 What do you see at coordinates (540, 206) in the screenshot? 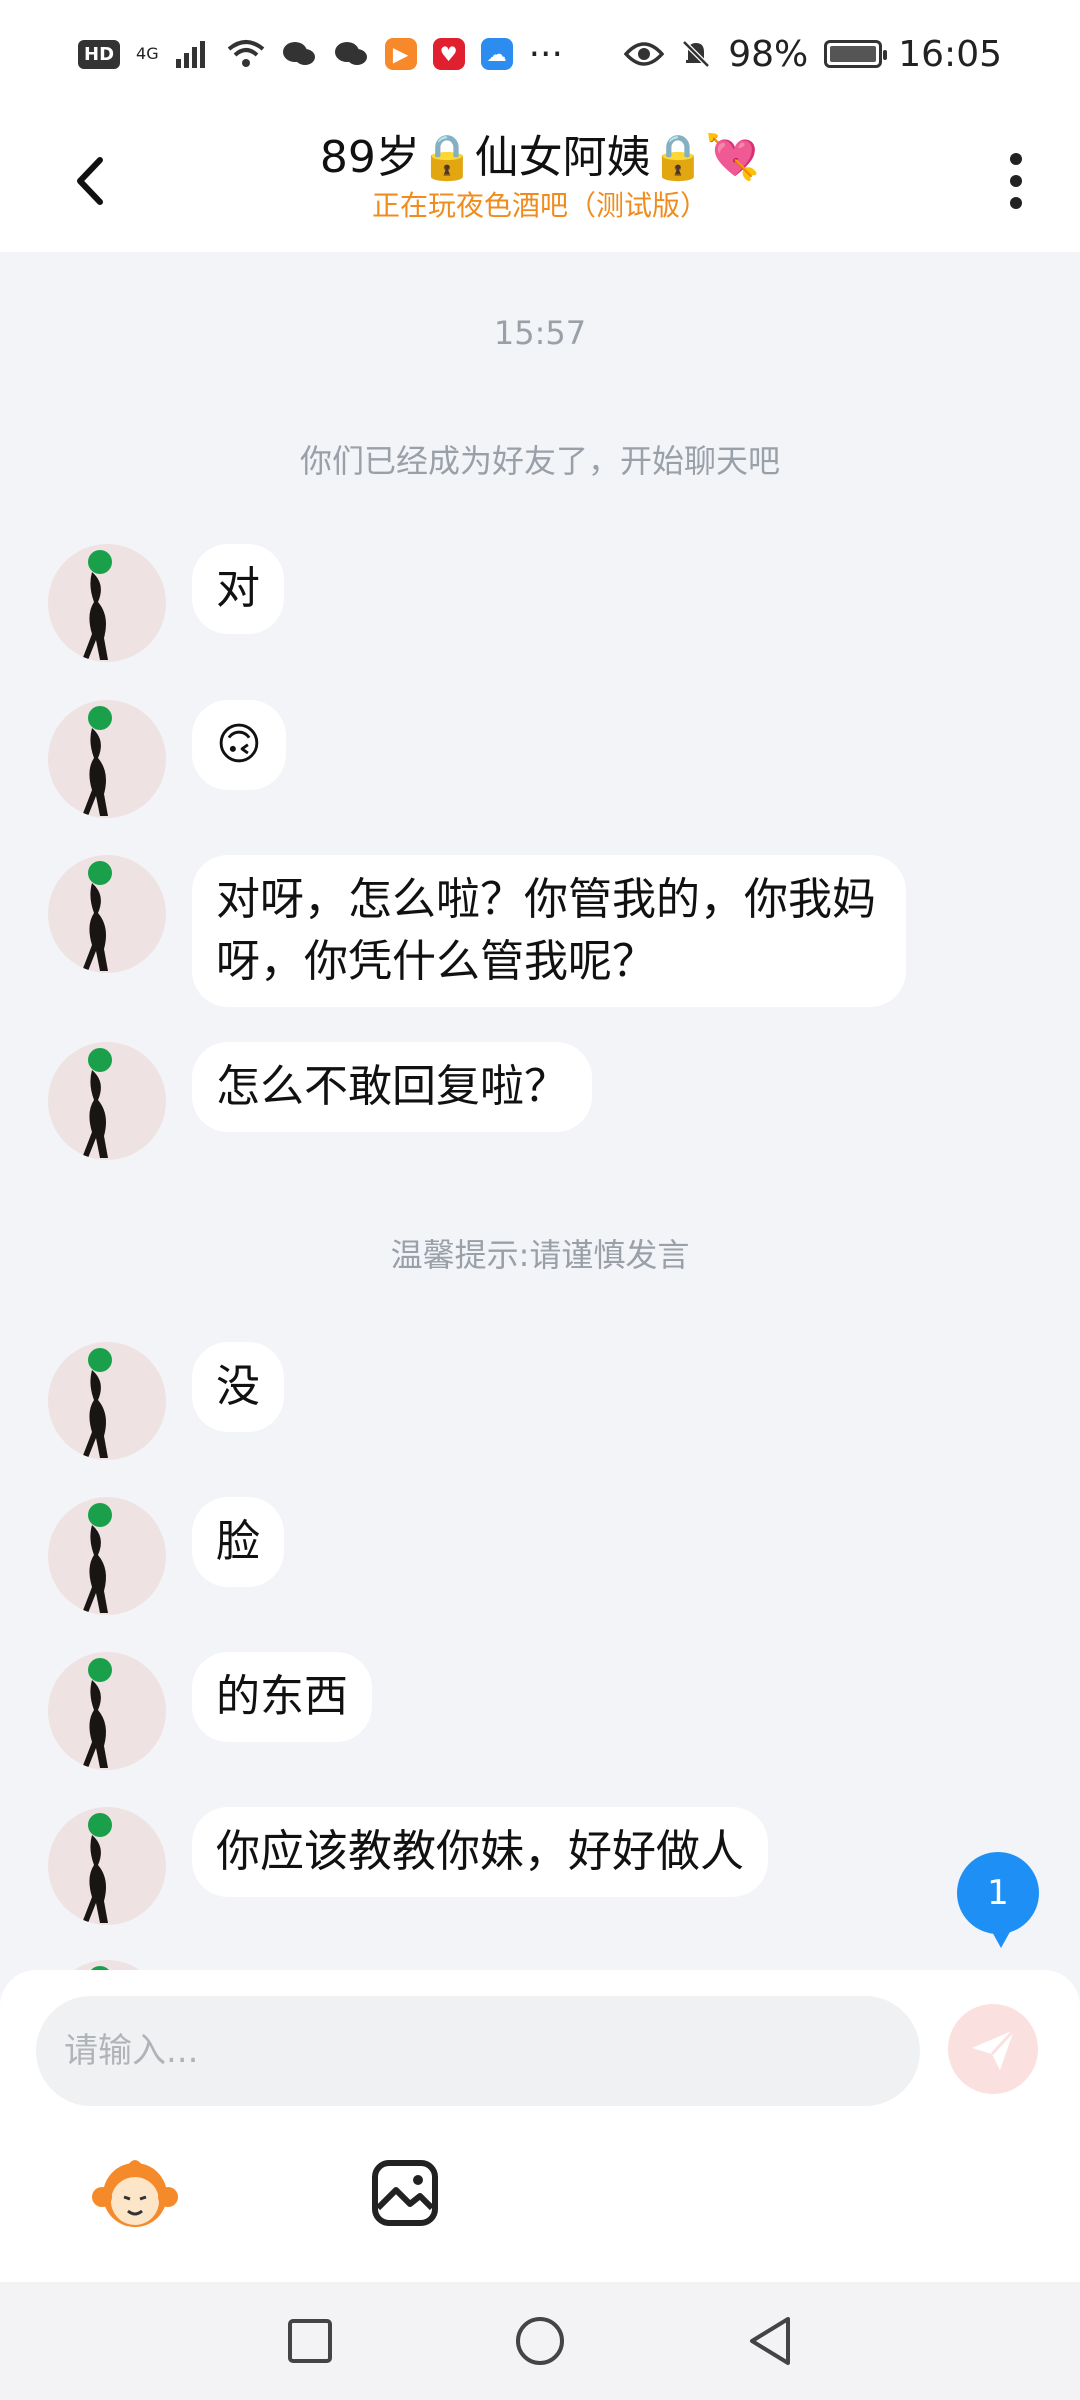
I see `chat-subtitle: 正在玩夜色酒吧（测试版）` at bounding box center [540, 206].